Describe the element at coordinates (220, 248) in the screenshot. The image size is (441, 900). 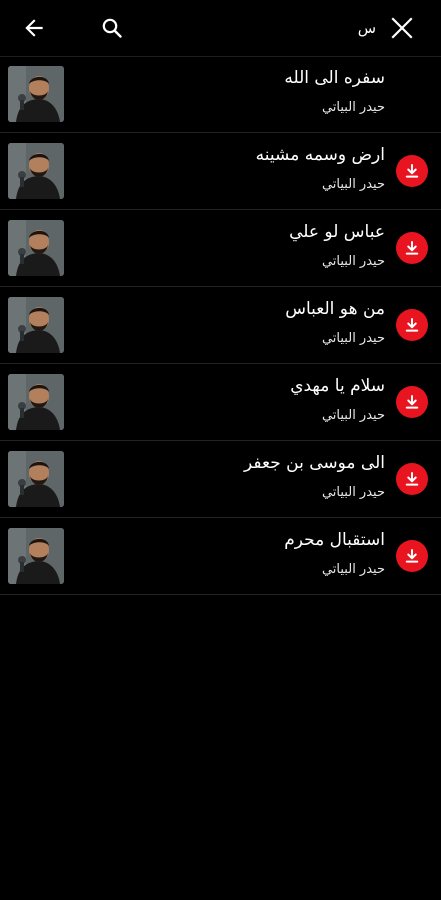
I see `result-row: عباس لو علي حيدر البياتي` at that location.